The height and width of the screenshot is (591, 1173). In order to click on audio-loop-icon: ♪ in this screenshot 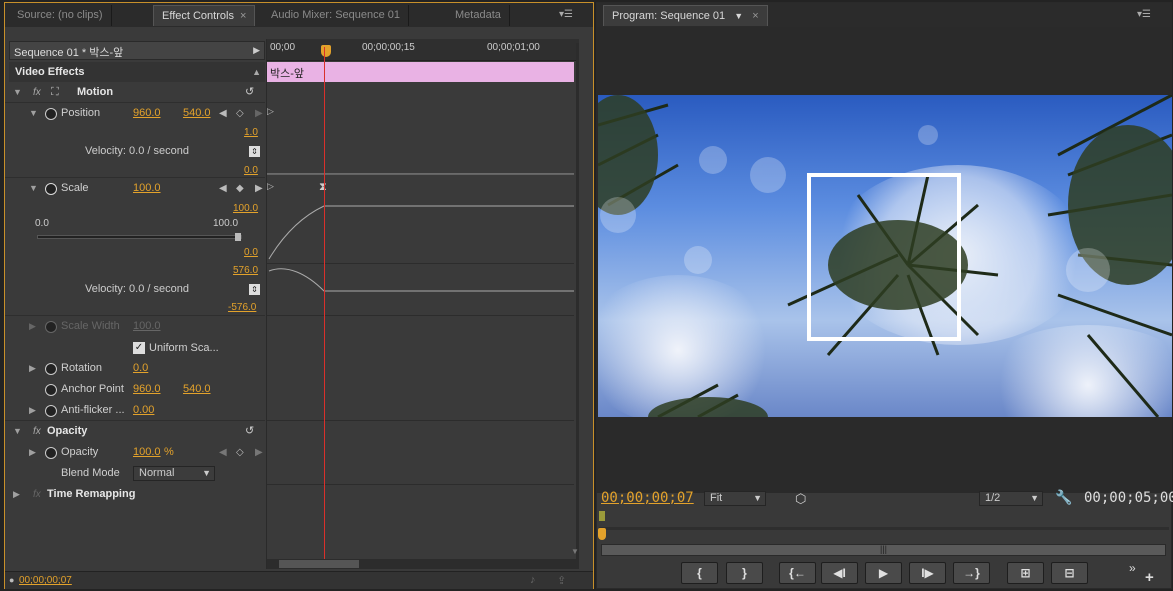, I will do `click(533, 580)`.